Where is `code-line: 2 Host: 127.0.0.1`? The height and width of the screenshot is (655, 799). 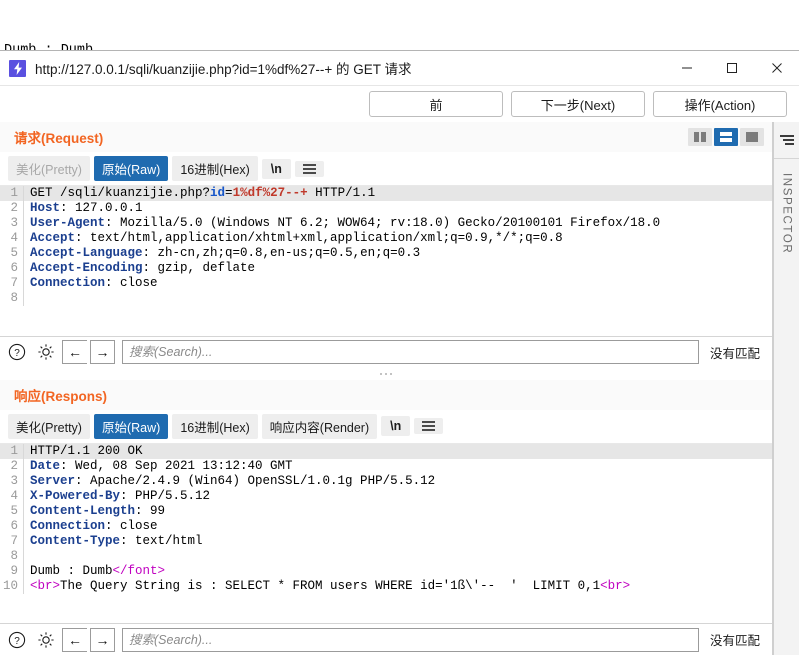
code-line: 2 Host: 127.0.0.1 is located at coordinates (386, 208).